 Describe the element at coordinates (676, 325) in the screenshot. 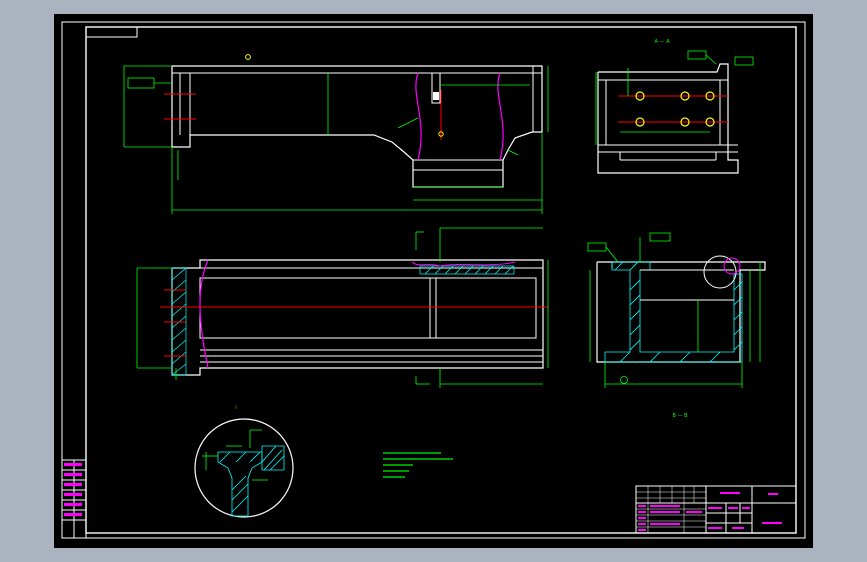

I see `section-b-b: B — B` at that location.